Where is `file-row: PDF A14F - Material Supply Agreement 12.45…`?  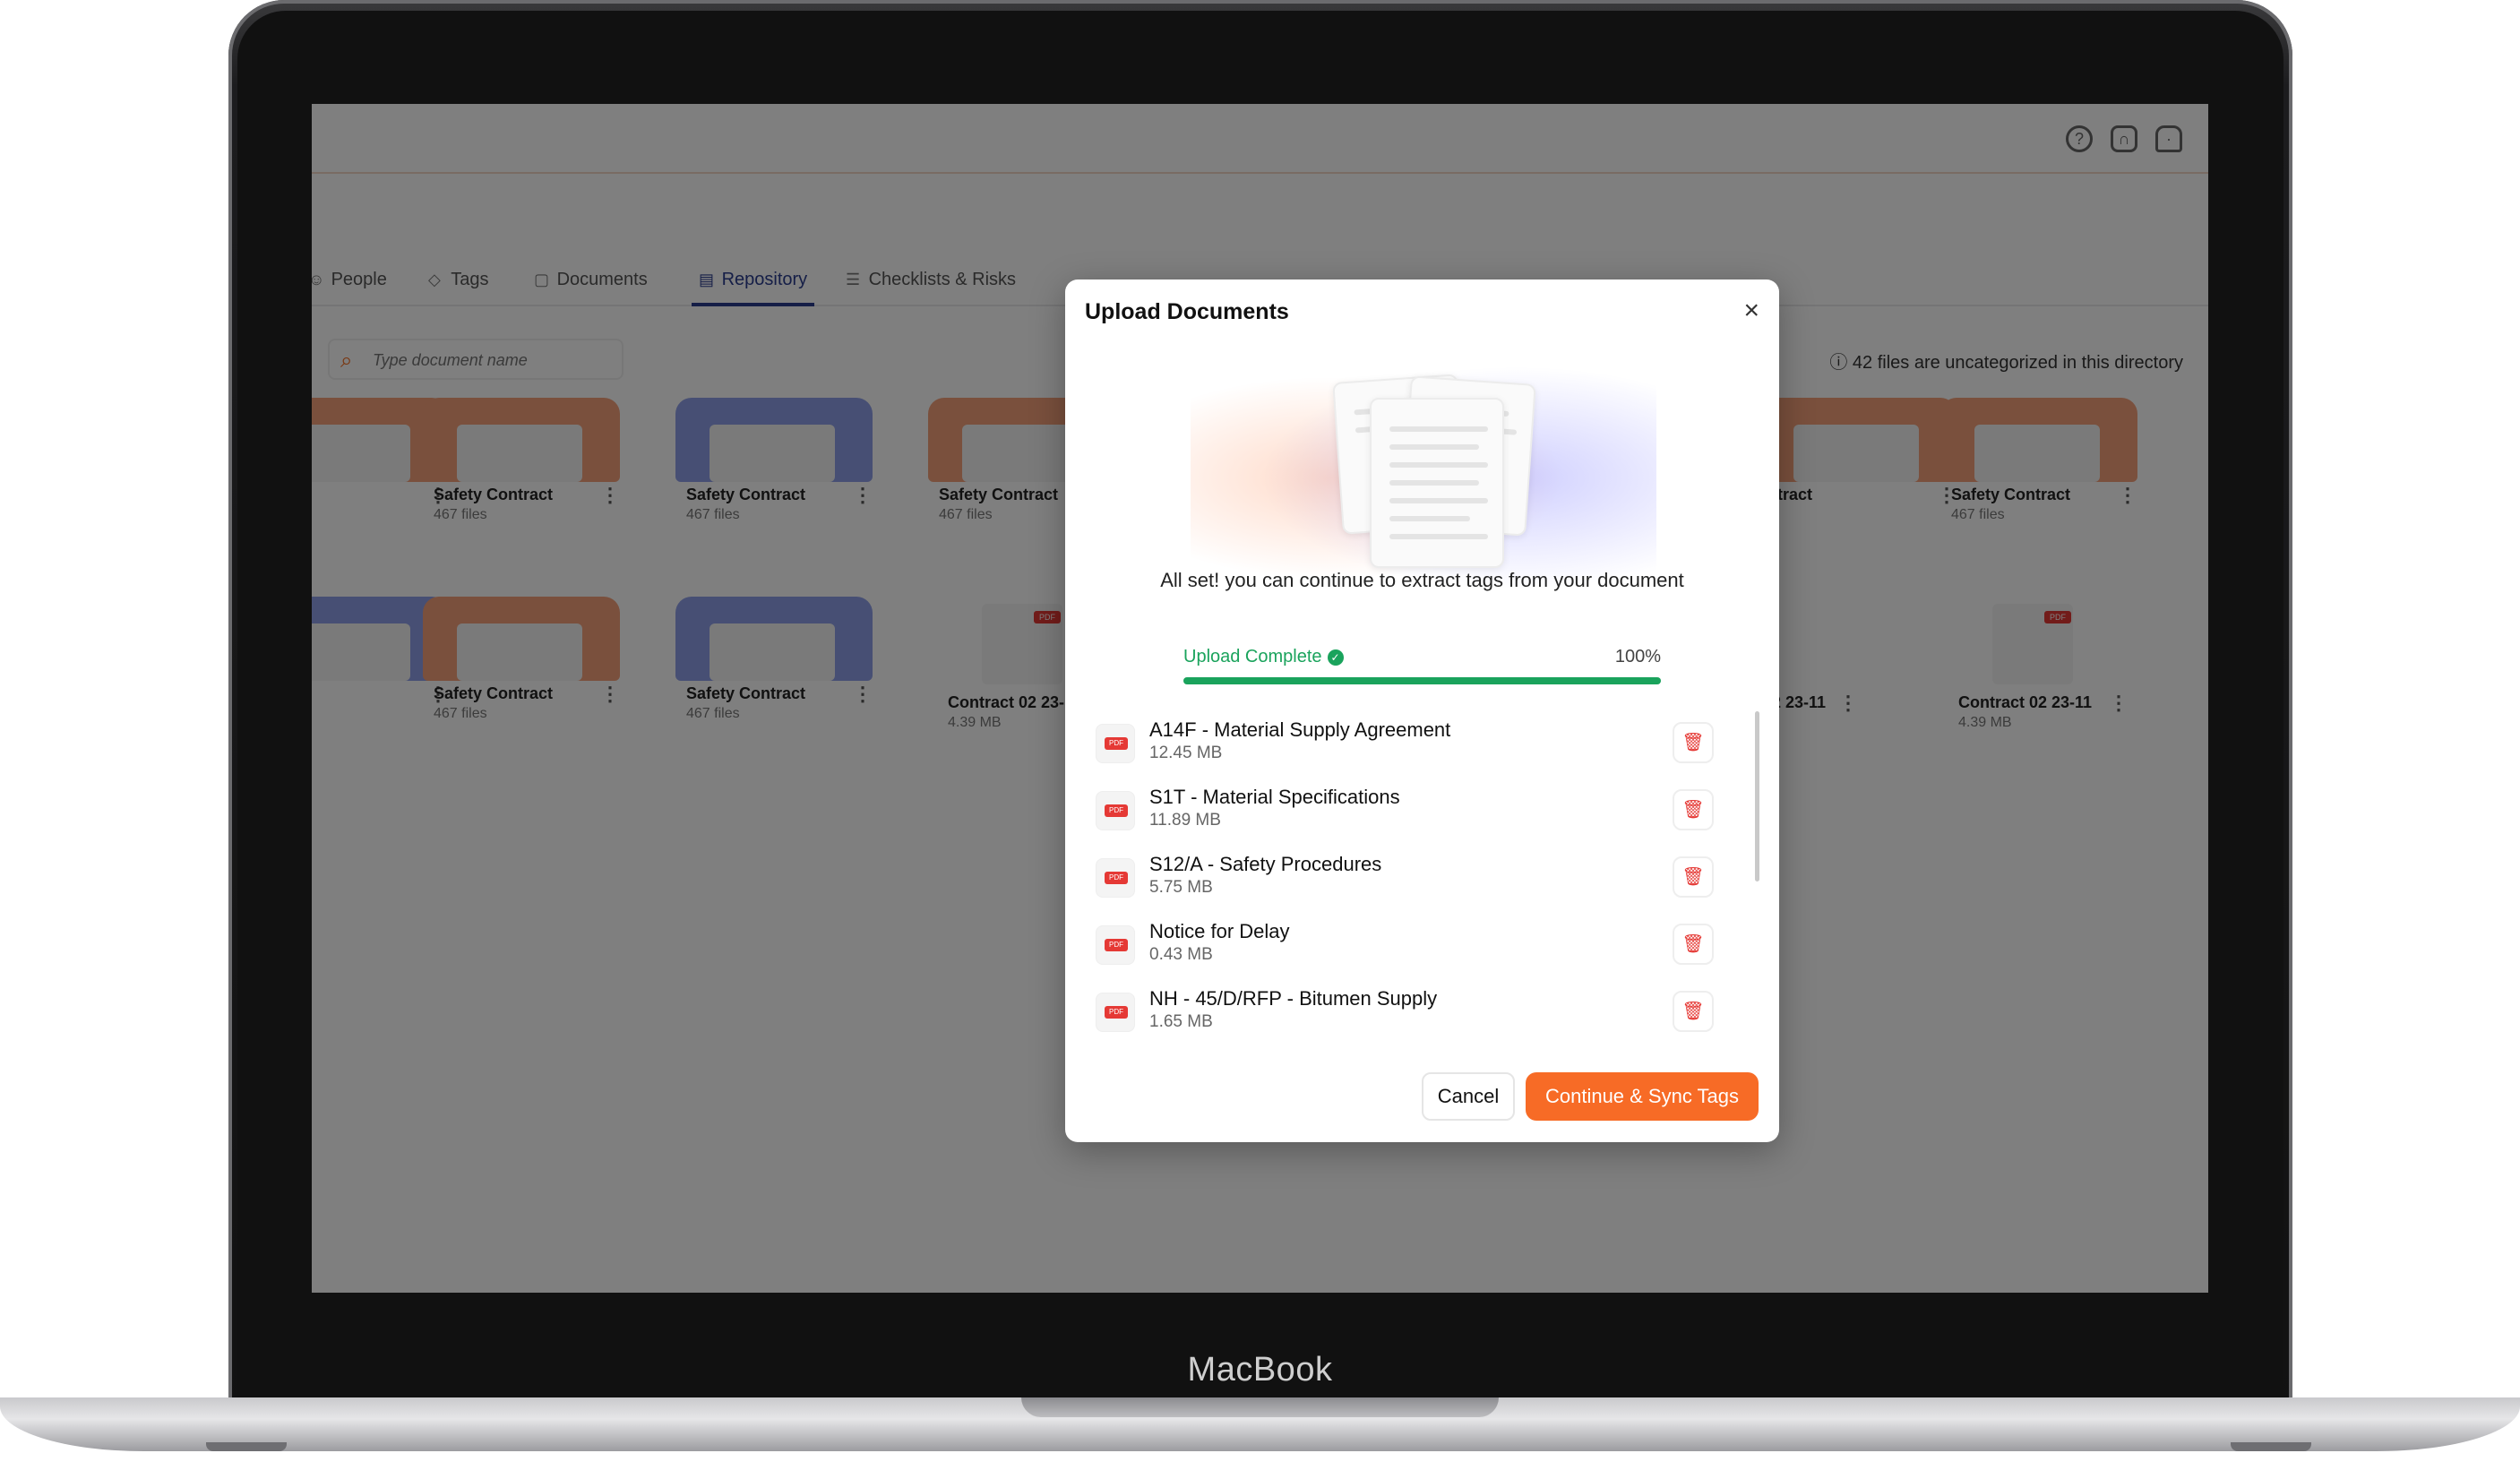 file-row: PDF A14F - Material Supply Agreement 12.45… is located at coordinates (1414, 743).